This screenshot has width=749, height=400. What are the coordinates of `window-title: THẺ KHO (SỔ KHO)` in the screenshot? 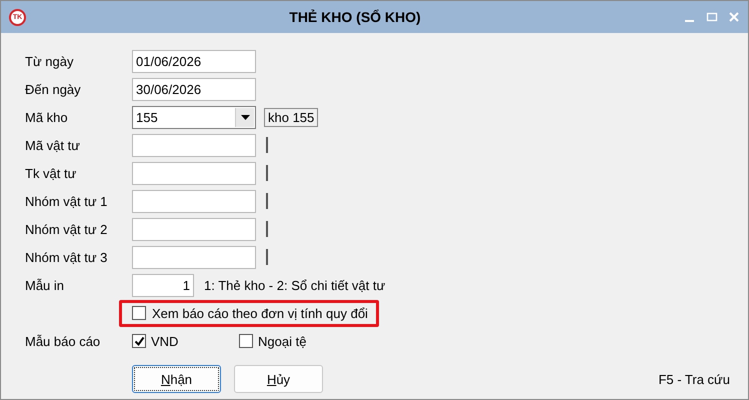 It's located at (355, 17).